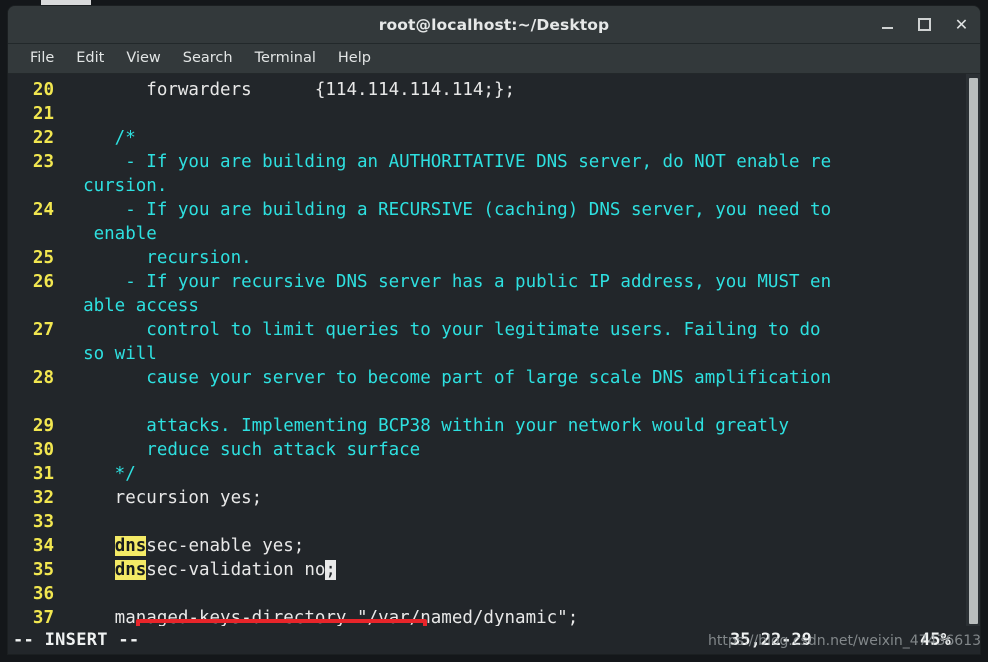 The image size is (988, 662). I want to click on line-content: */, so click(99, 474).